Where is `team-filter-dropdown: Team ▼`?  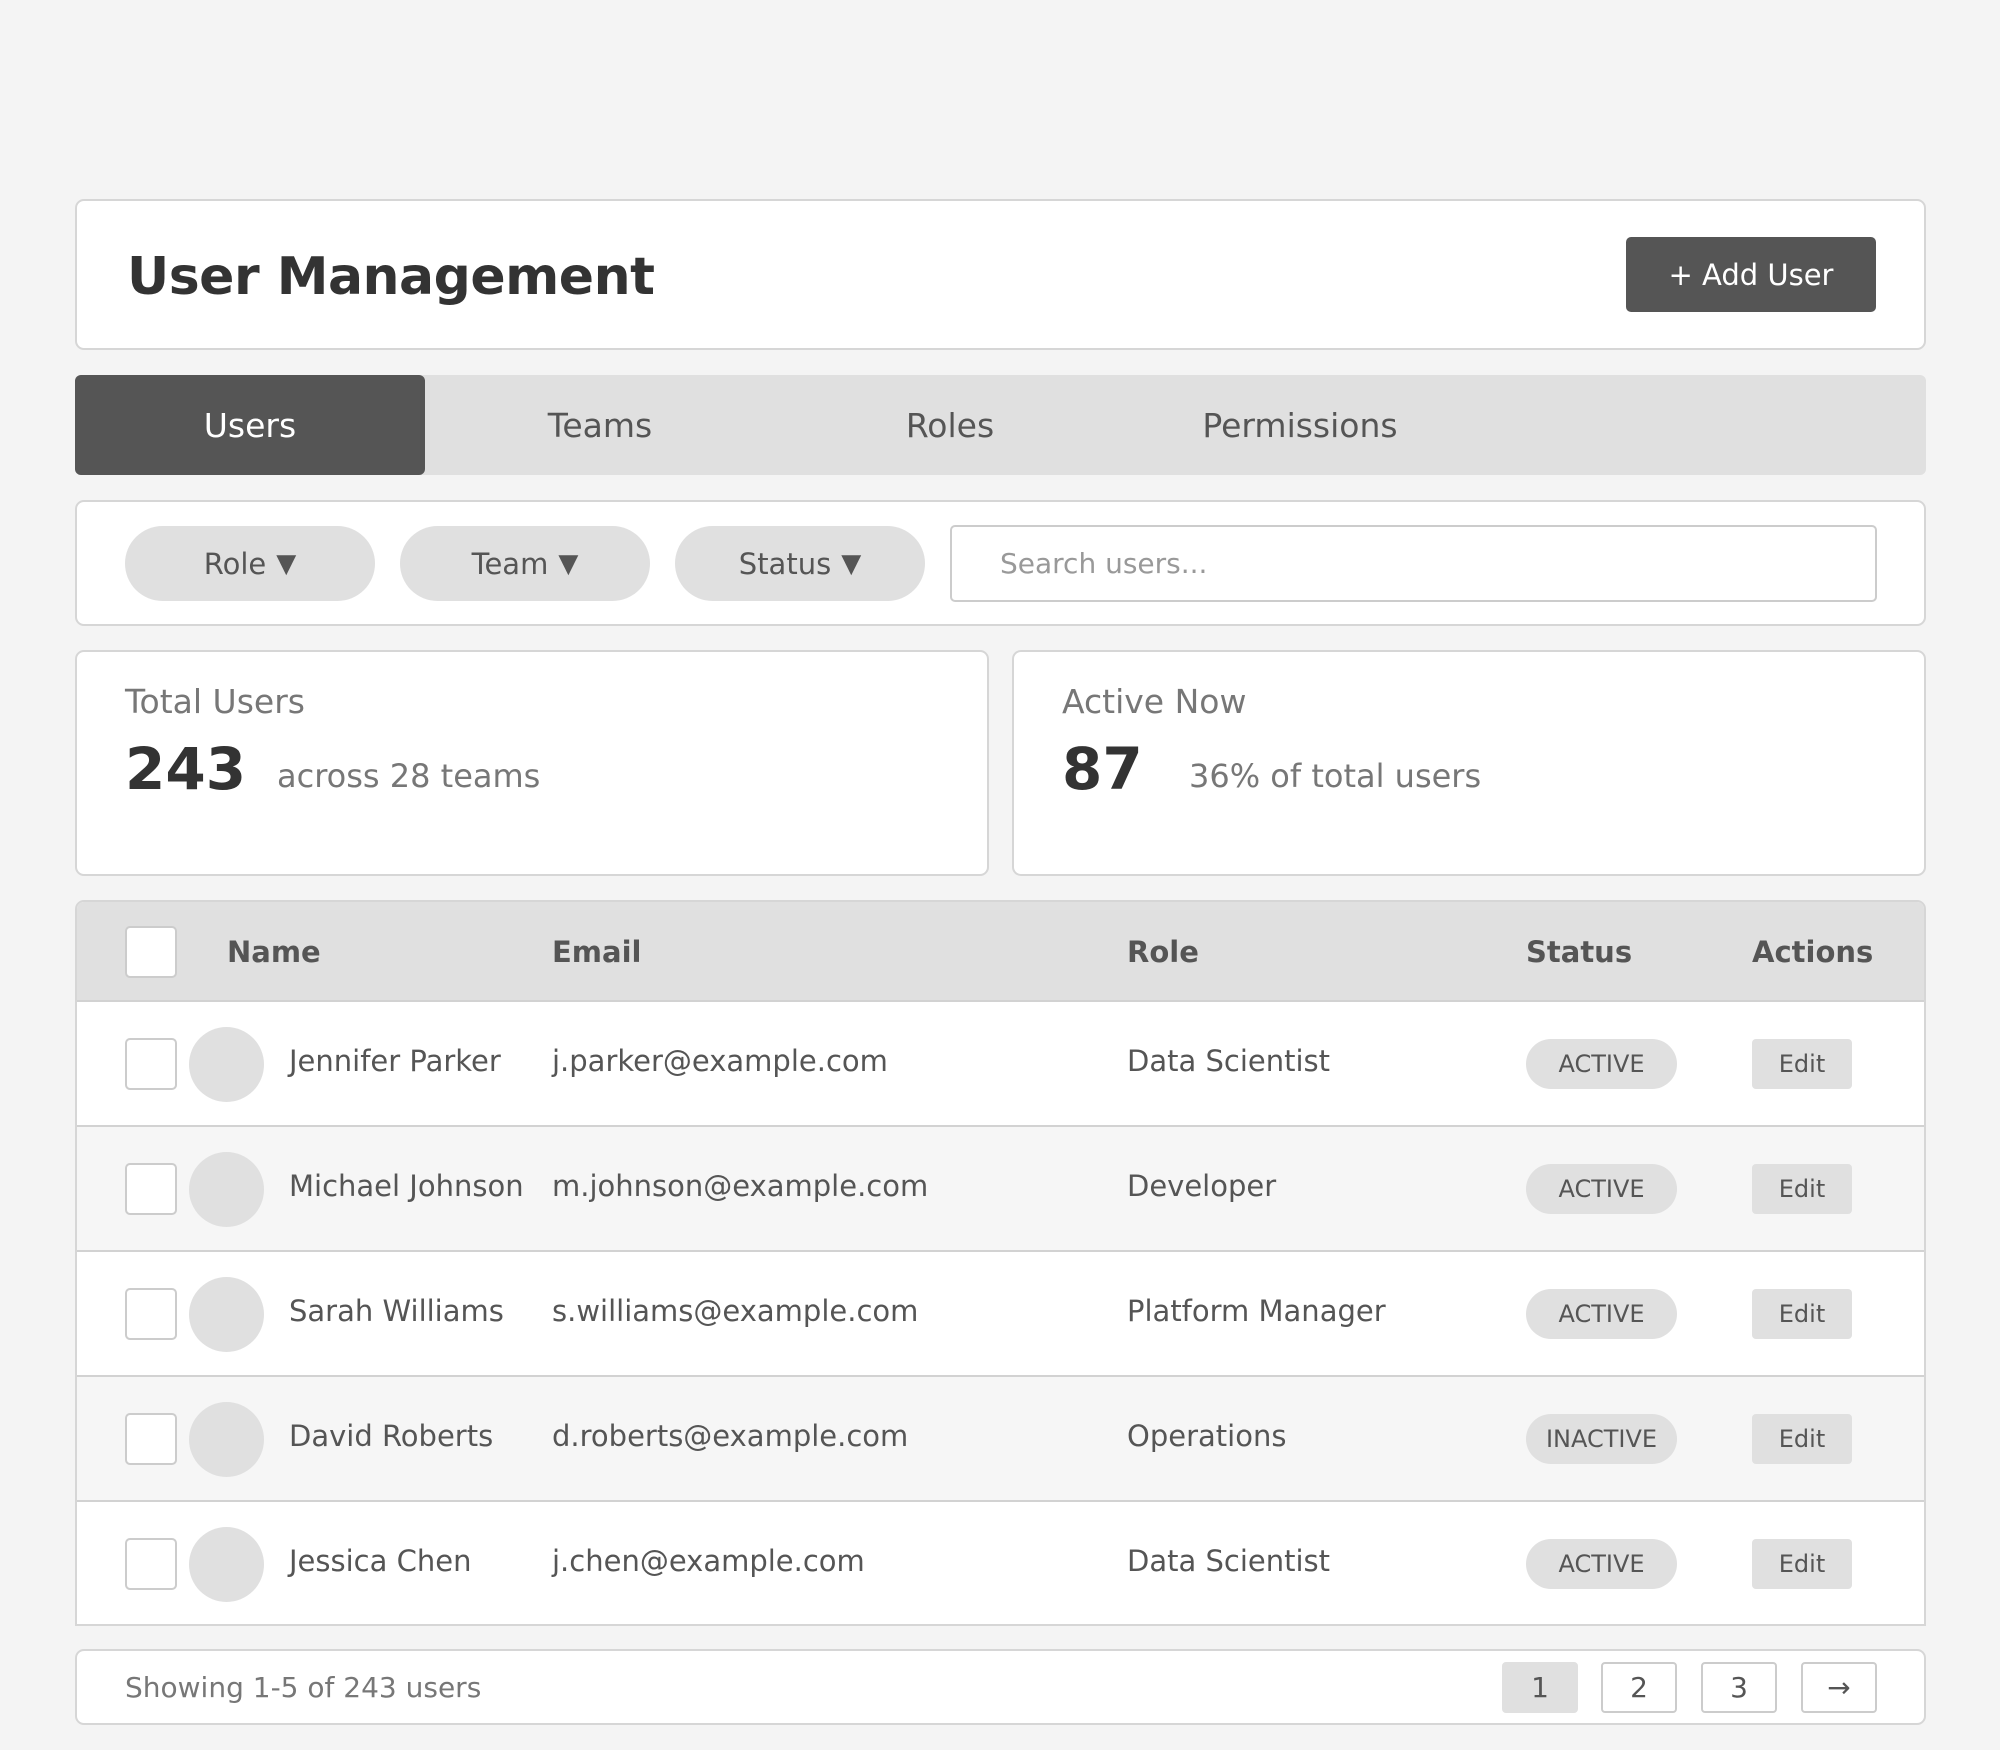 team-filter-dropdown: Team ▼ is located at coordinates (525, 563).